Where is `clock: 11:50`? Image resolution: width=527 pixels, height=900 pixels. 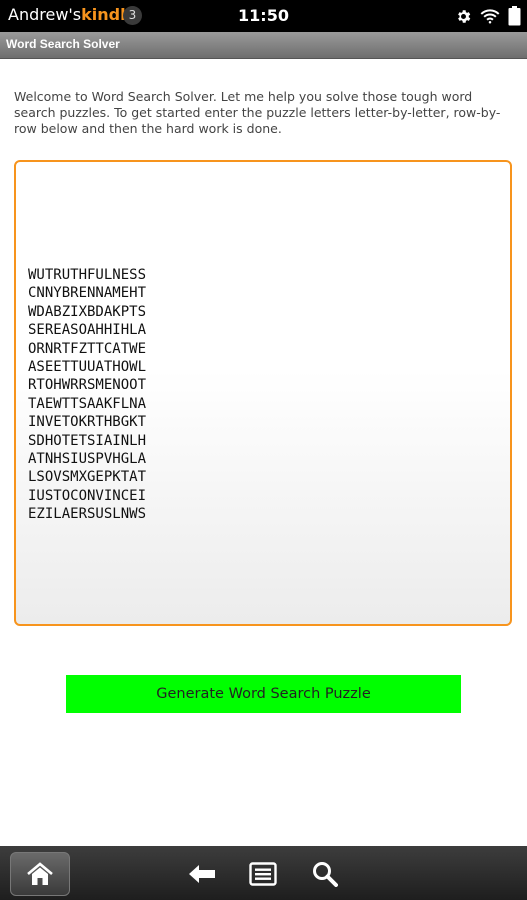 clock: 11:50 is located at coordinates (263, 15).